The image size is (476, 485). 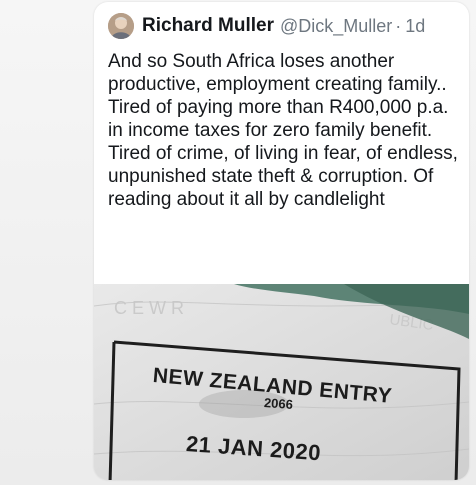 I want to click on avatar, so click(x=121, y=26).